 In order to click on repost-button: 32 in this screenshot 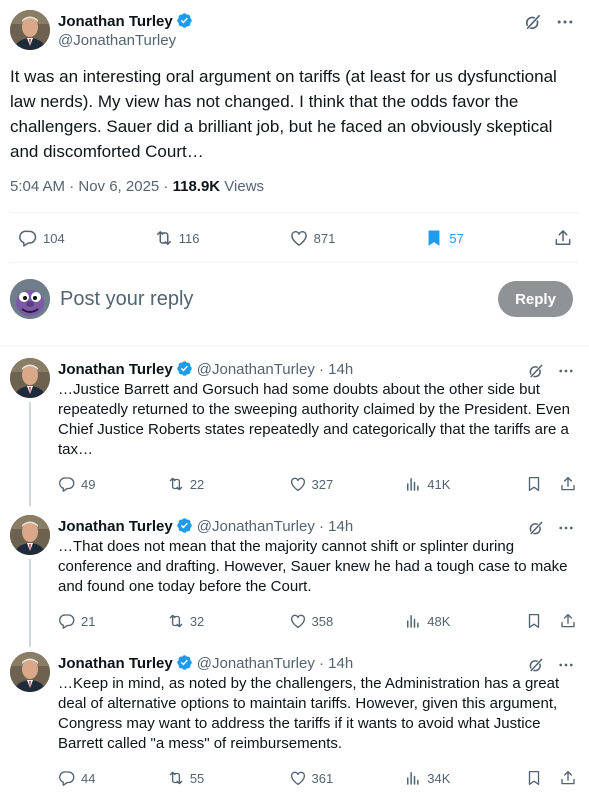, I will do `click(228, 621)`.